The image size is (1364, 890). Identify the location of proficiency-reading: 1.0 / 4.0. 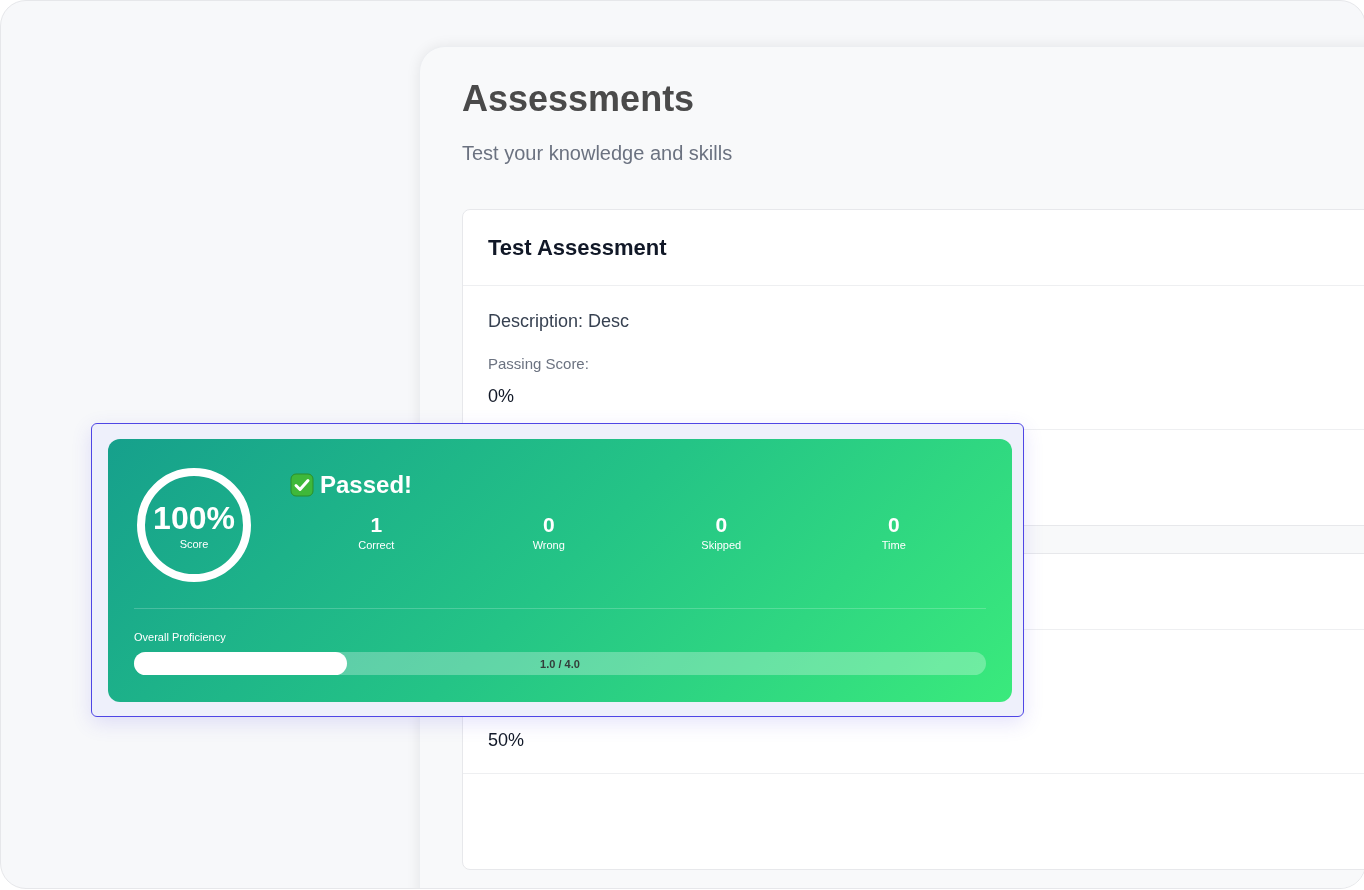
(560, 663).